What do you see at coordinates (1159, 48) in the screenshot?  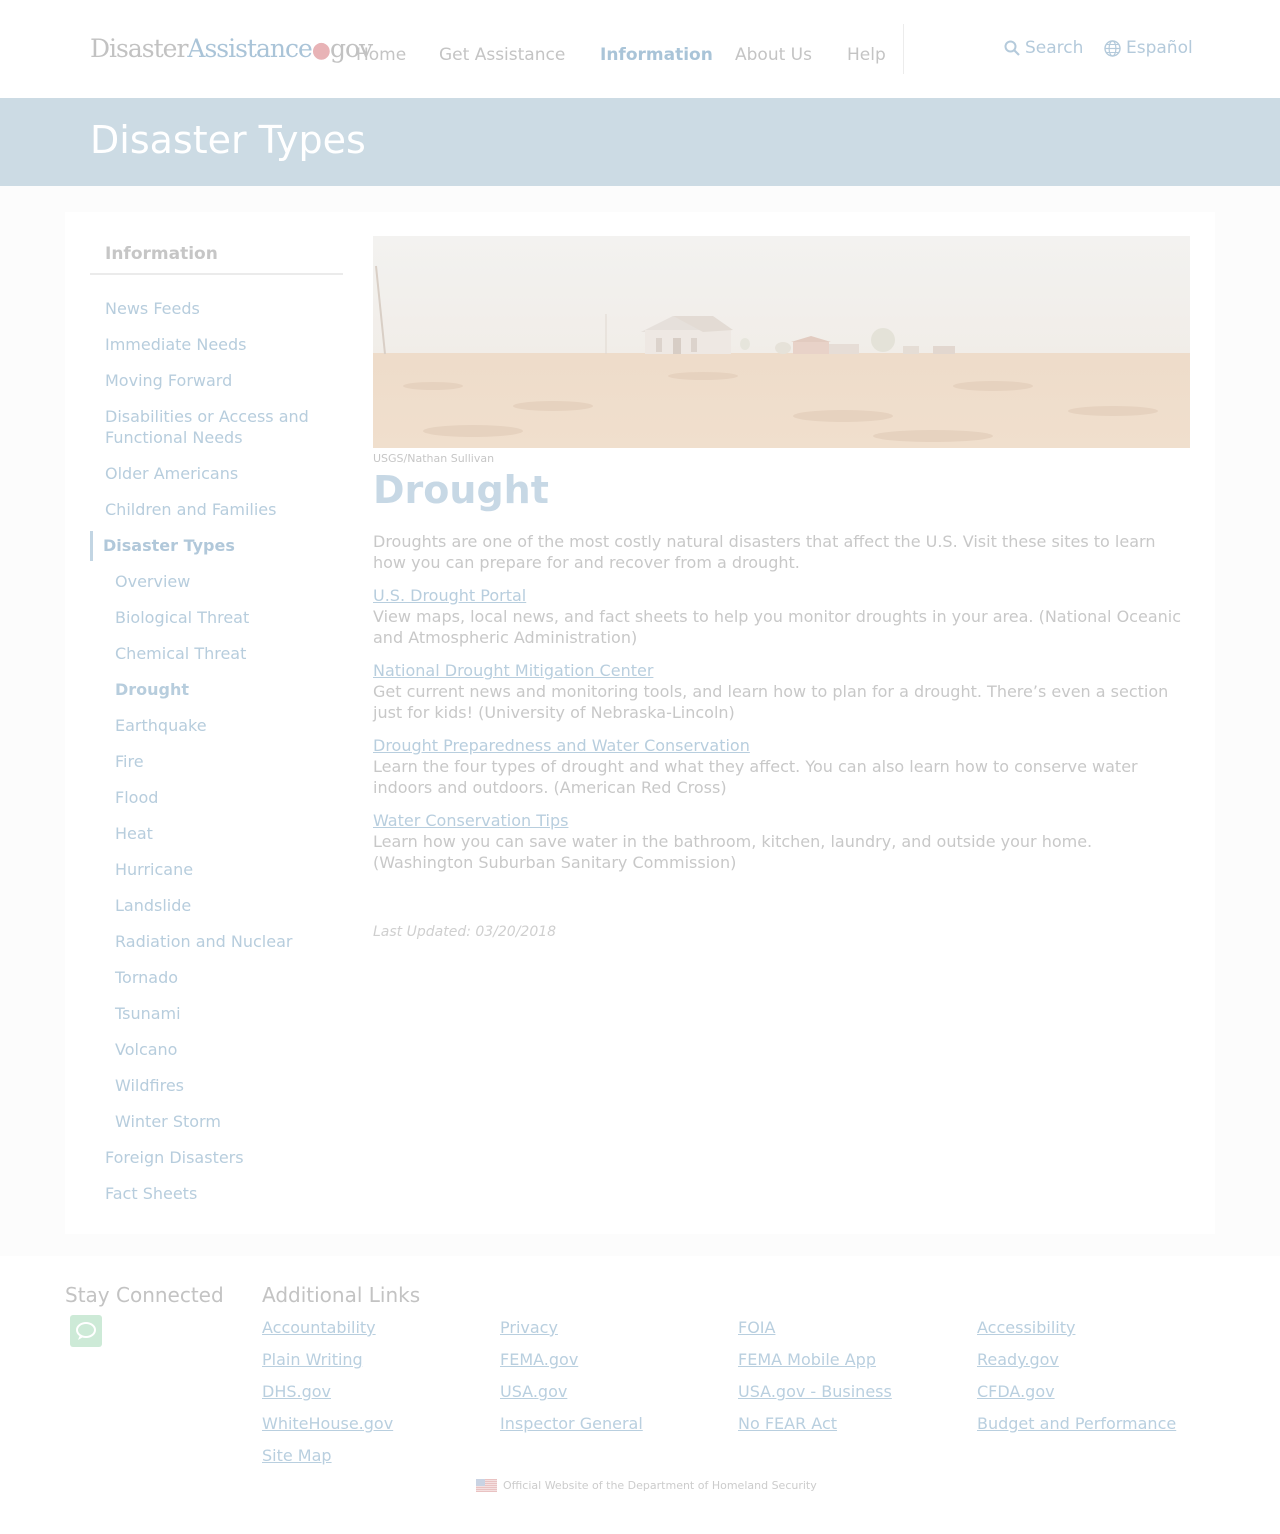 I see `language-label: Español` at bounding box center [1159, 48].